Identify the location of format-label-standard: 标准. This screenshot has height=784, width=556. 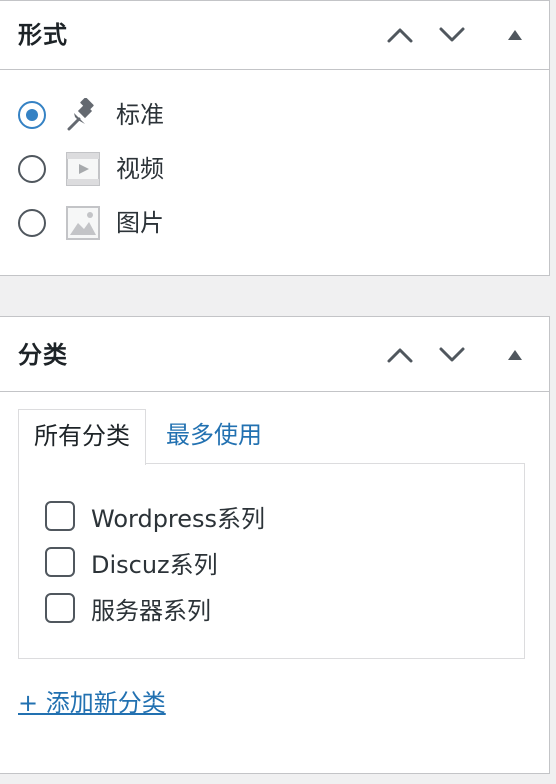
(140, 115).